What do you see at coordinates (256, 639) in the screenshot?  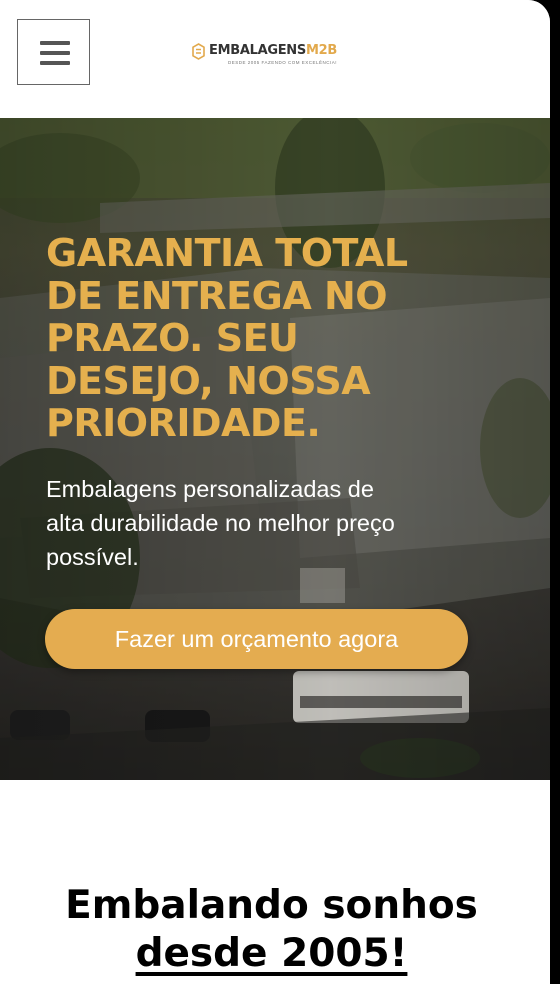 I see `request-quote-button: Fazer um orçamento agora` at bounding box center [256, 639].